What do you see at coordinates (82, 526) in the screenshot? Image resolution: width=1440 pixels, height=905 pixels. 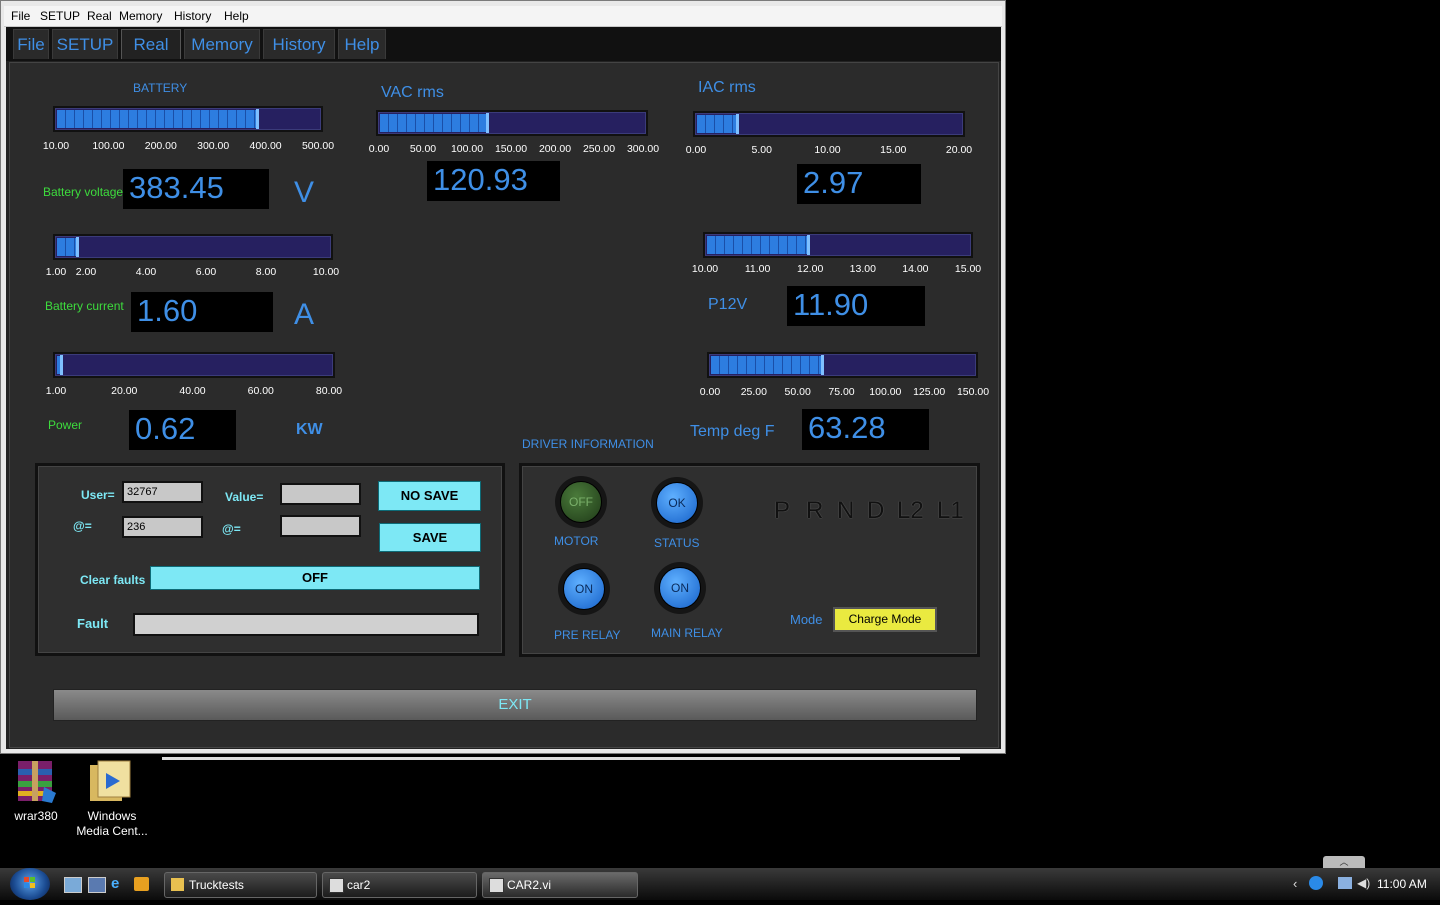 I see `address-label: @=` at bounding box center [82, 526].